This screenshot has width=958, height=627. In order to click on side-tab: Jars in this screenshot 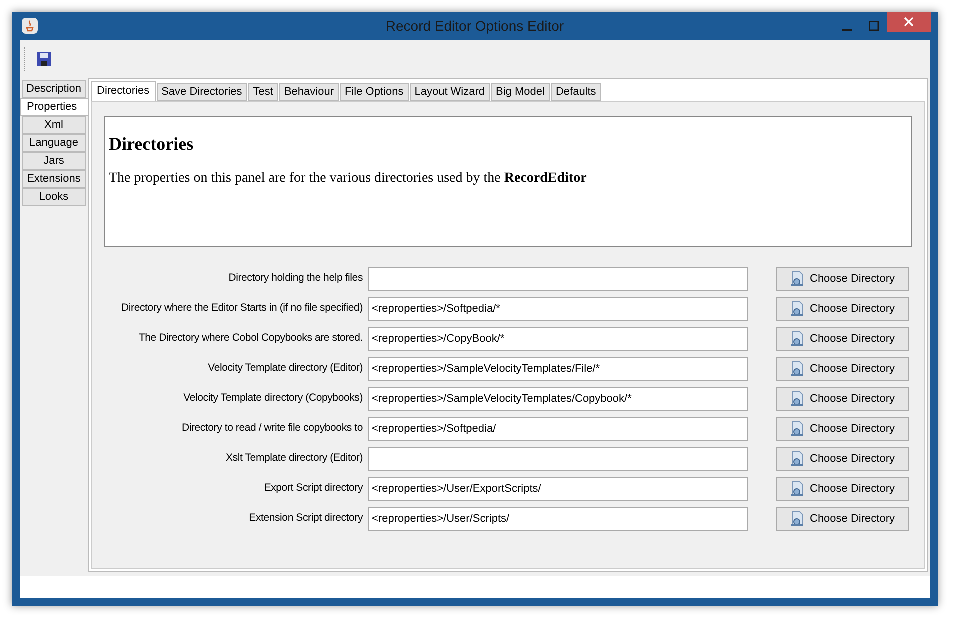, I will do `click(54, 161)`.